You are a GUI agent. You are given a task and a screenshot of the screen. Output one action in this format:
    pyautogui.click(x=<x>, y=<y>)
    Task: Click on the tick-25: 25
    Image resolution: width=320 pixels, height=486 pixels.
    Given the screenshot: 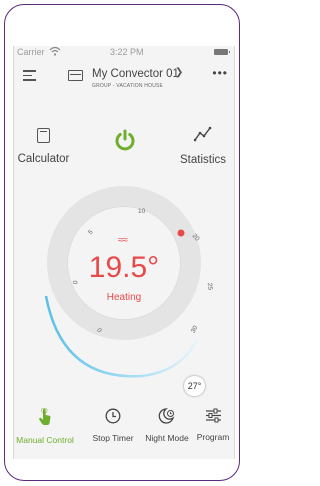 What is the action you would take?
    pyautogui.click(x=209, y=286)
    